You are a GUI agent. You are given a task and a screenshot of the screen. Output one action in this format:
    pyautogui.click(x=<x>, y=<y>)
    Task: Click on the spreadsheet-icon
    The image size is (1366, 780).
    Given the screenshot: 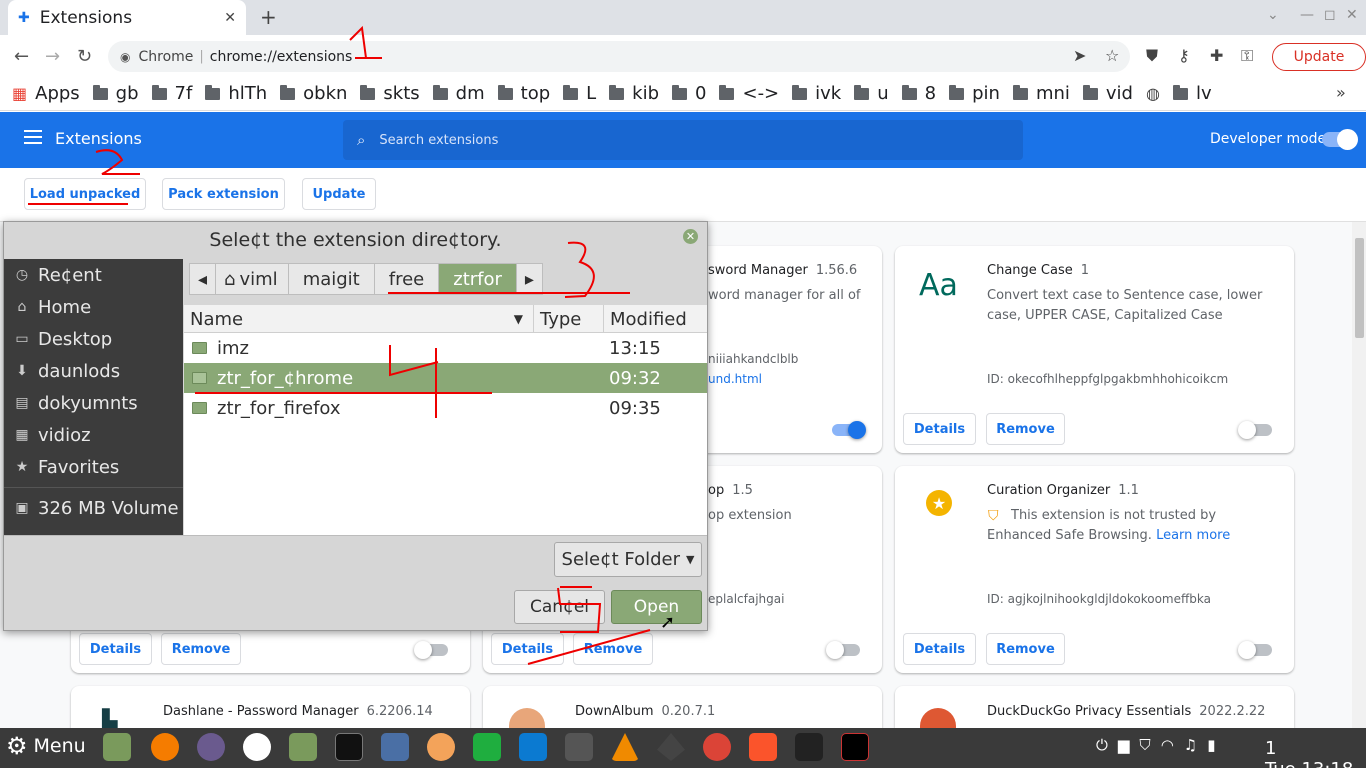 What is the action you would take?
    pyautogui.click(x=487, y=747)
    